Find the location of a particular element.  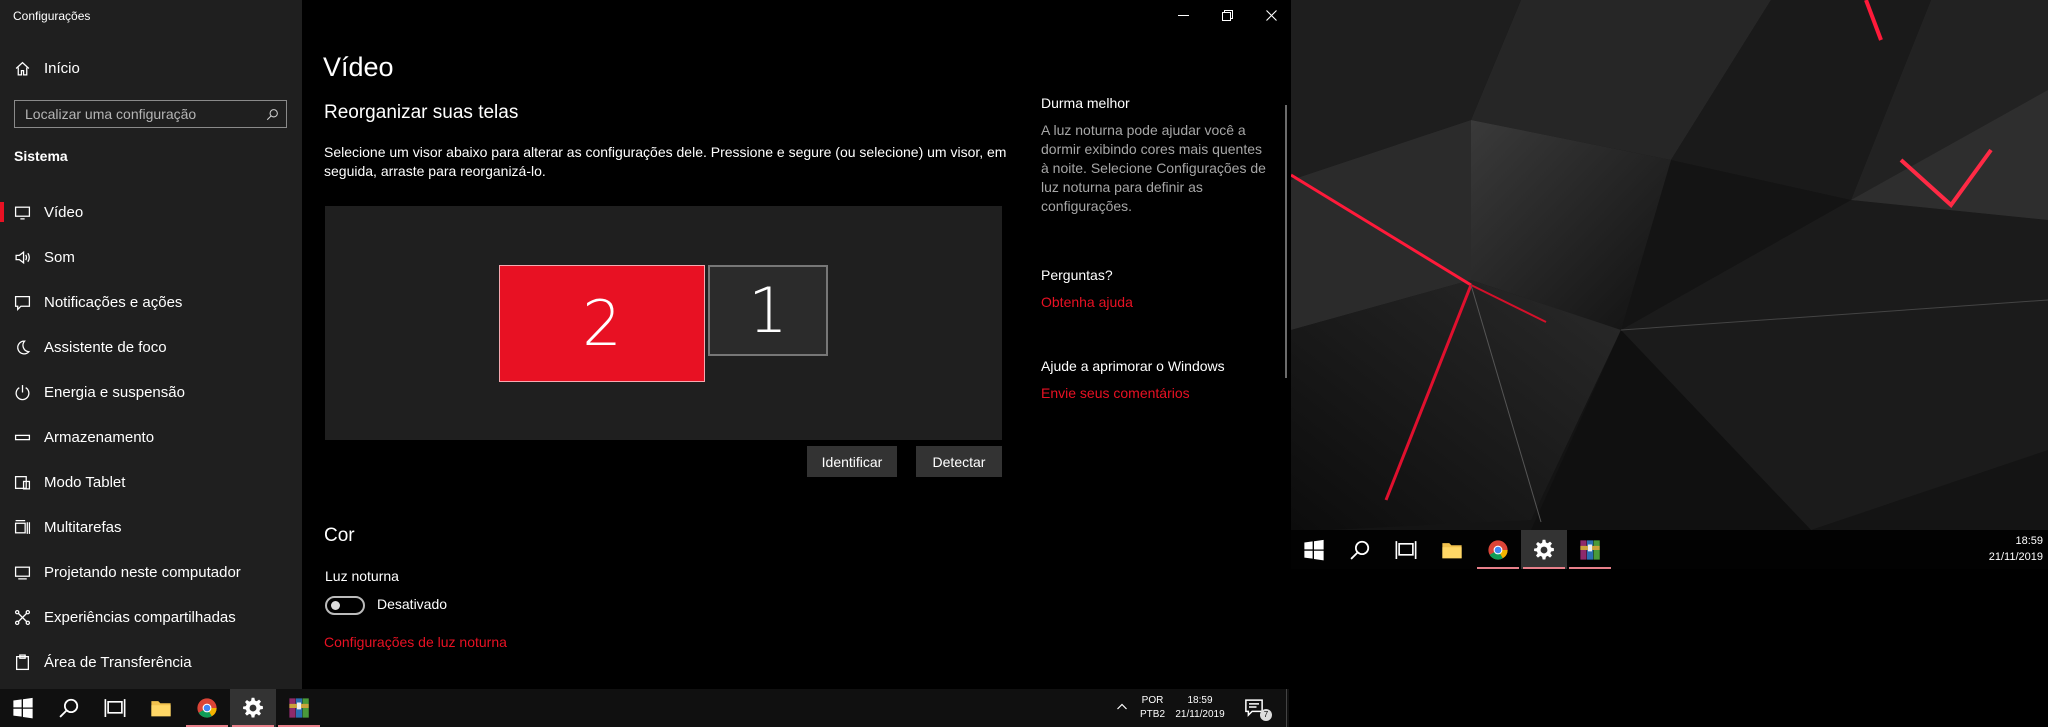

sidebar-item-label: Início is located at coordinates (62, 68).